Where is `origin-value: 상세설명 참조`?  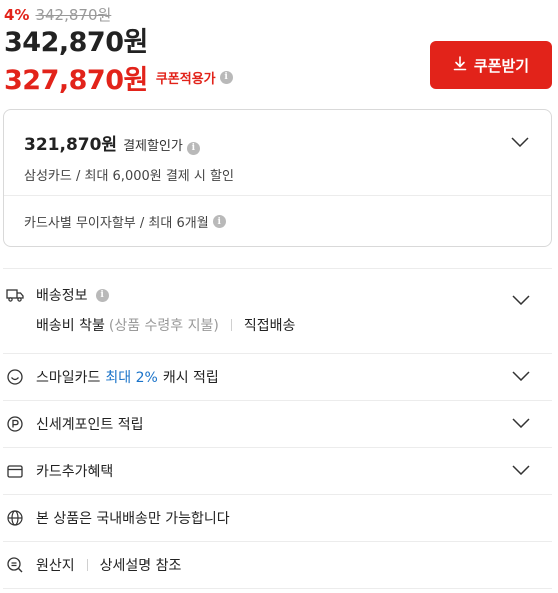
origin-value: 상세설명 참조 is located at coordinates (140, 566).